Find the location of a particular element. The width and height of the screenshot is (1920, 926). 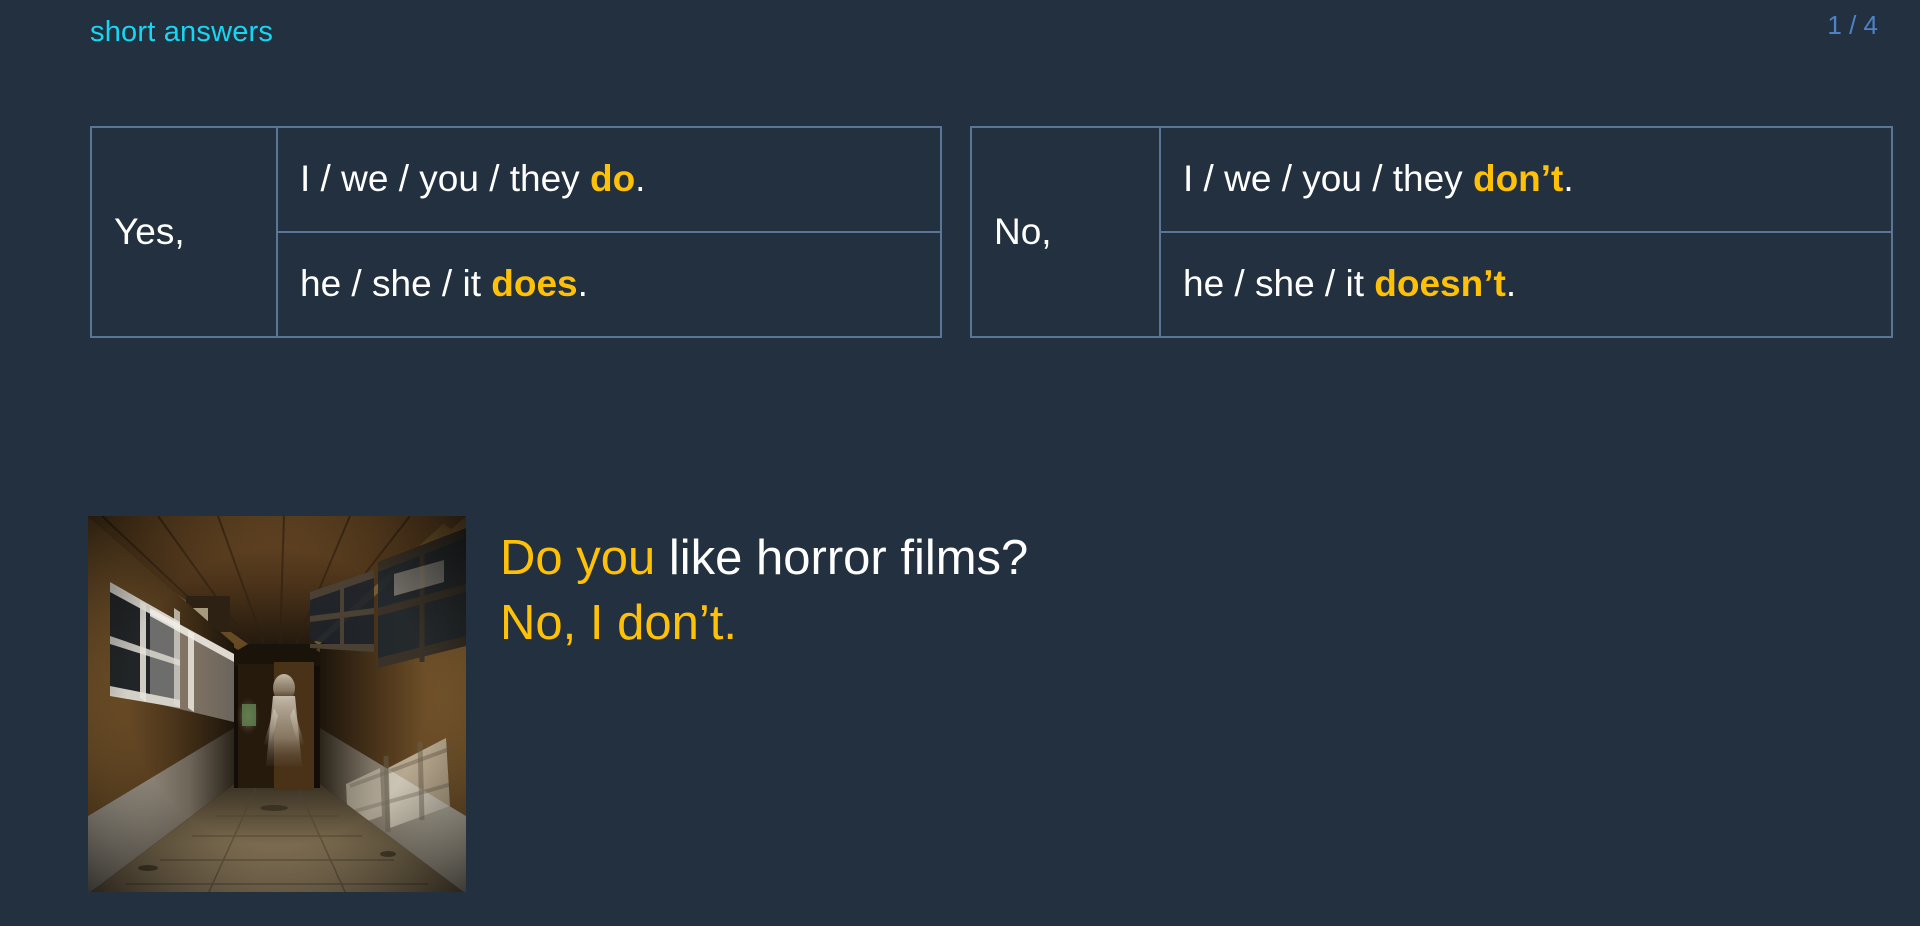

phrase-auxiliary: don’t is located at coordinates (1518, 179).